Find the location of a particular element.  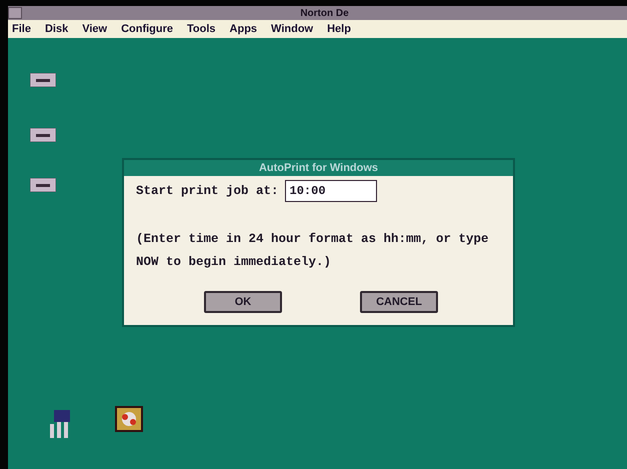

dialog-title: AutoPrint for Windows is located at coordinates (318, 168).